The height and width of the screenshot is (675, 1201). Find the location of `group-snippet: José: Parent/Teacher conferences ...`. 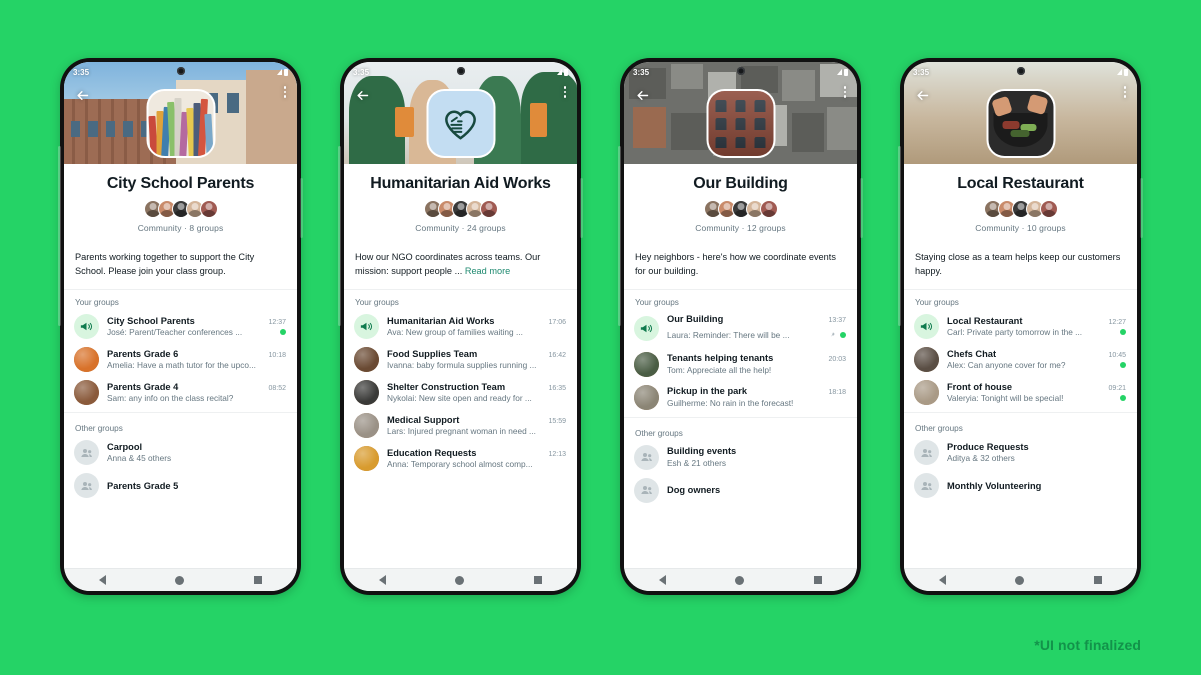

group-snippet: José: Parent/Teacher conferences ... is located at coordinates (175, 332).